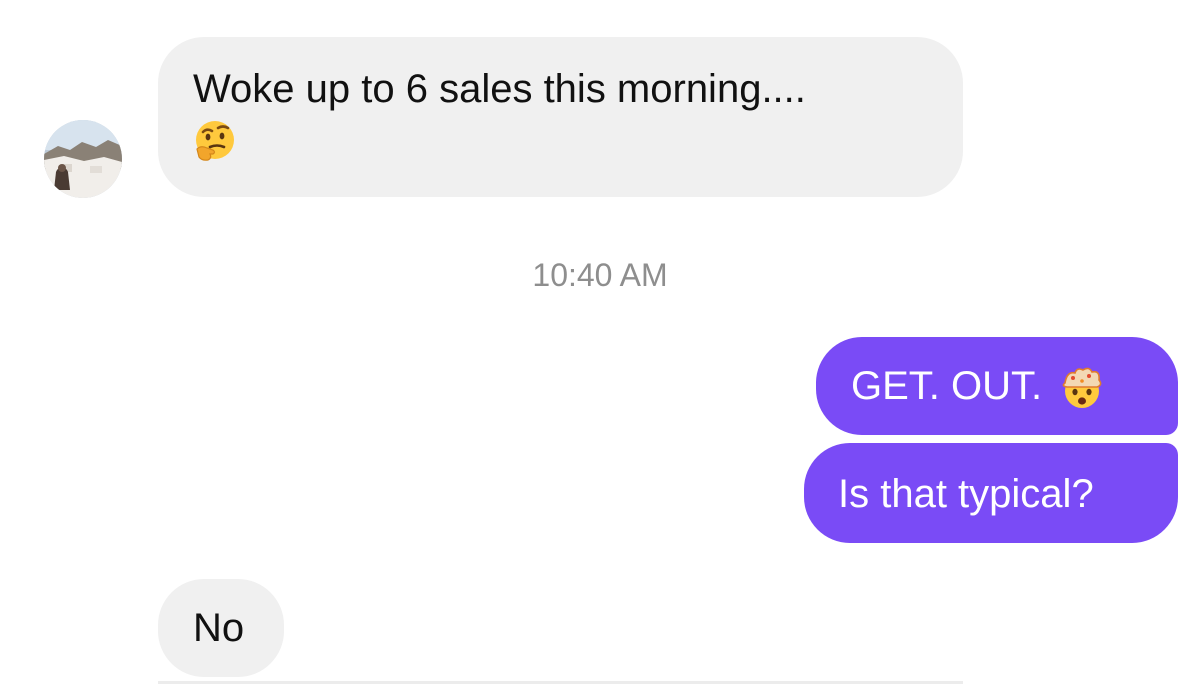 Image resolution: width=1200 pixels, height=684 pixels. I want to click on message-bubble-outgoing: GET. OUT., so click(997, 386).